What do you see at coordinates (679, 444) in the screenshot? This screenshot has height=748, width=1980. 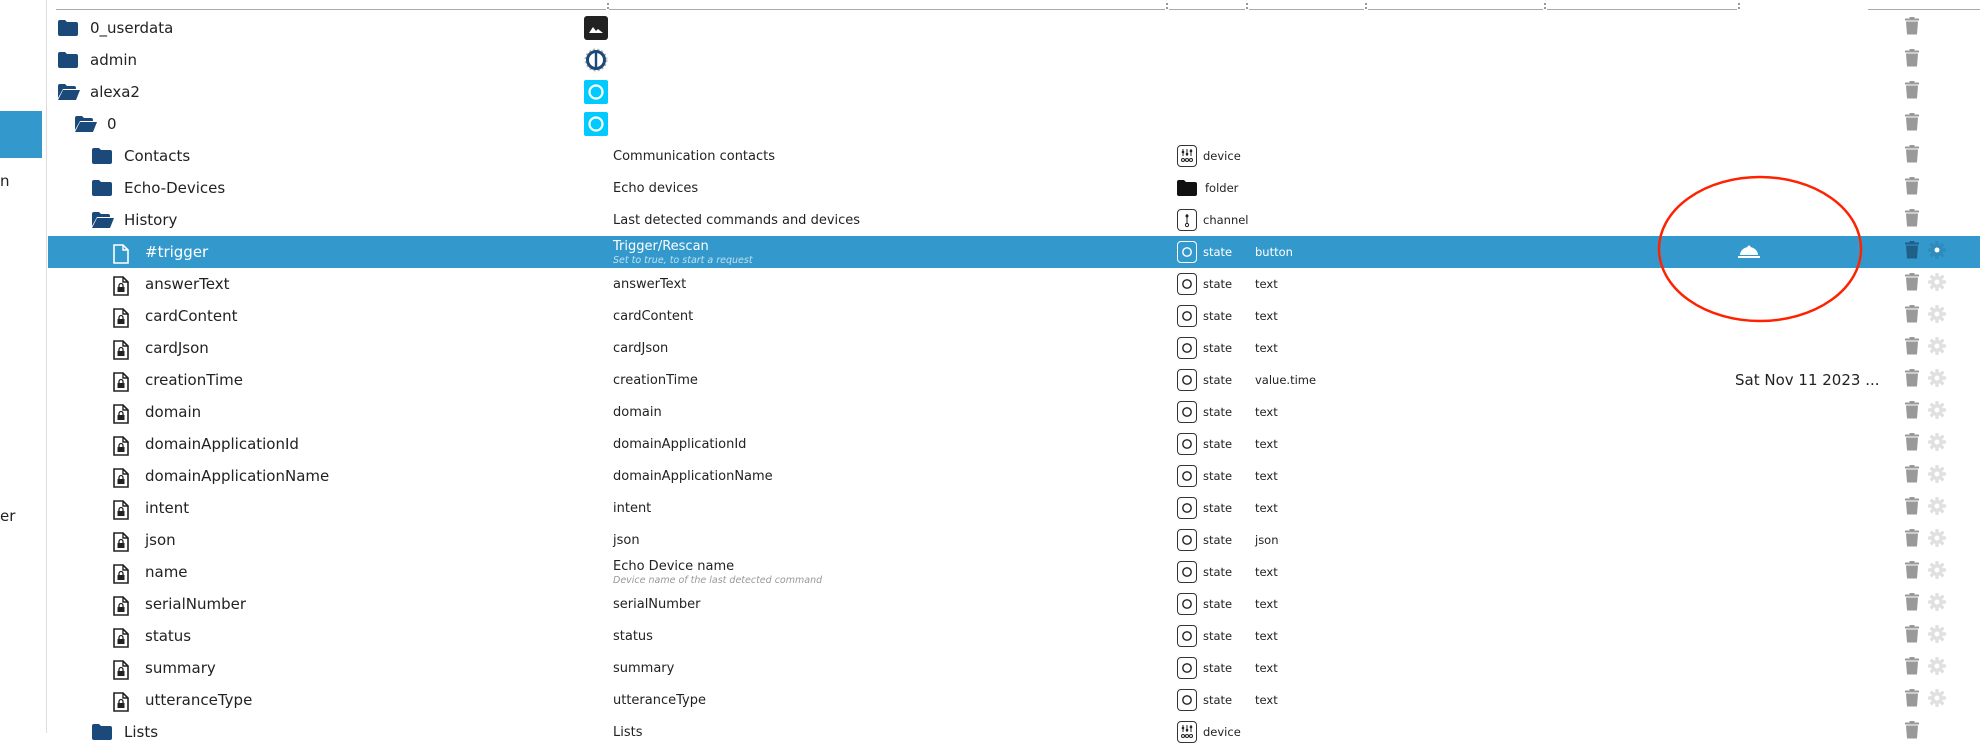 I see `object-name: domainApplicationId` at bounding box center [679, 444].